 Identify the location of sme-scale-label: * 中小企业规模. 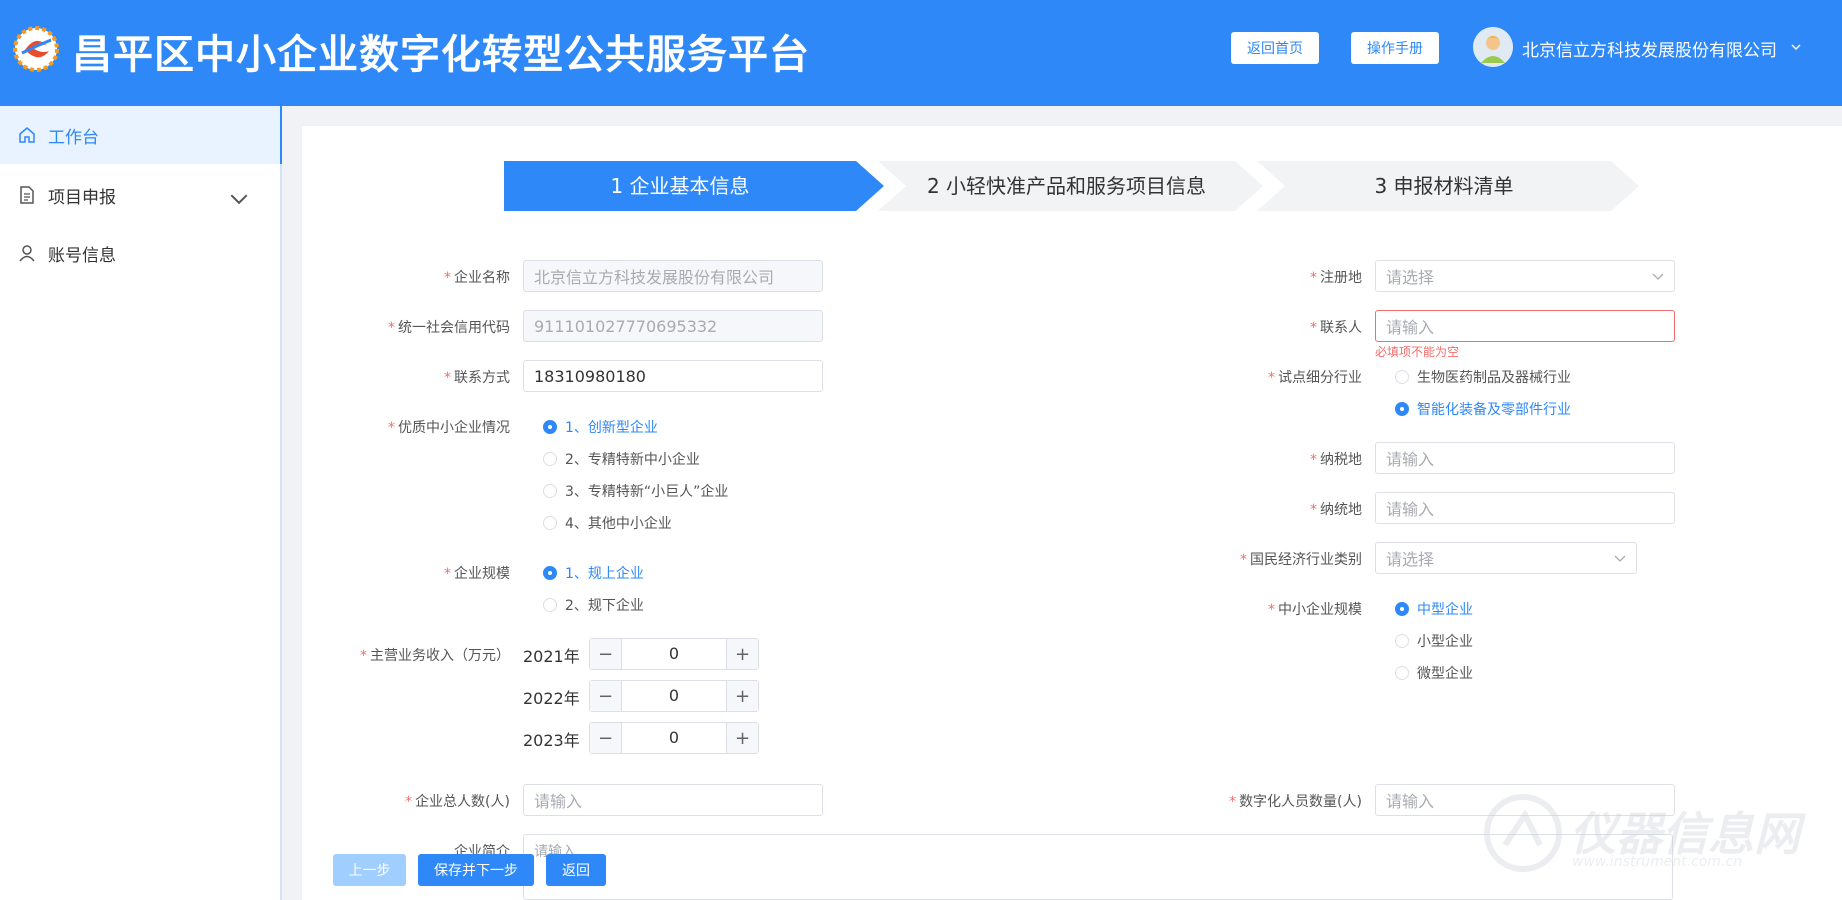
(1262, 609).